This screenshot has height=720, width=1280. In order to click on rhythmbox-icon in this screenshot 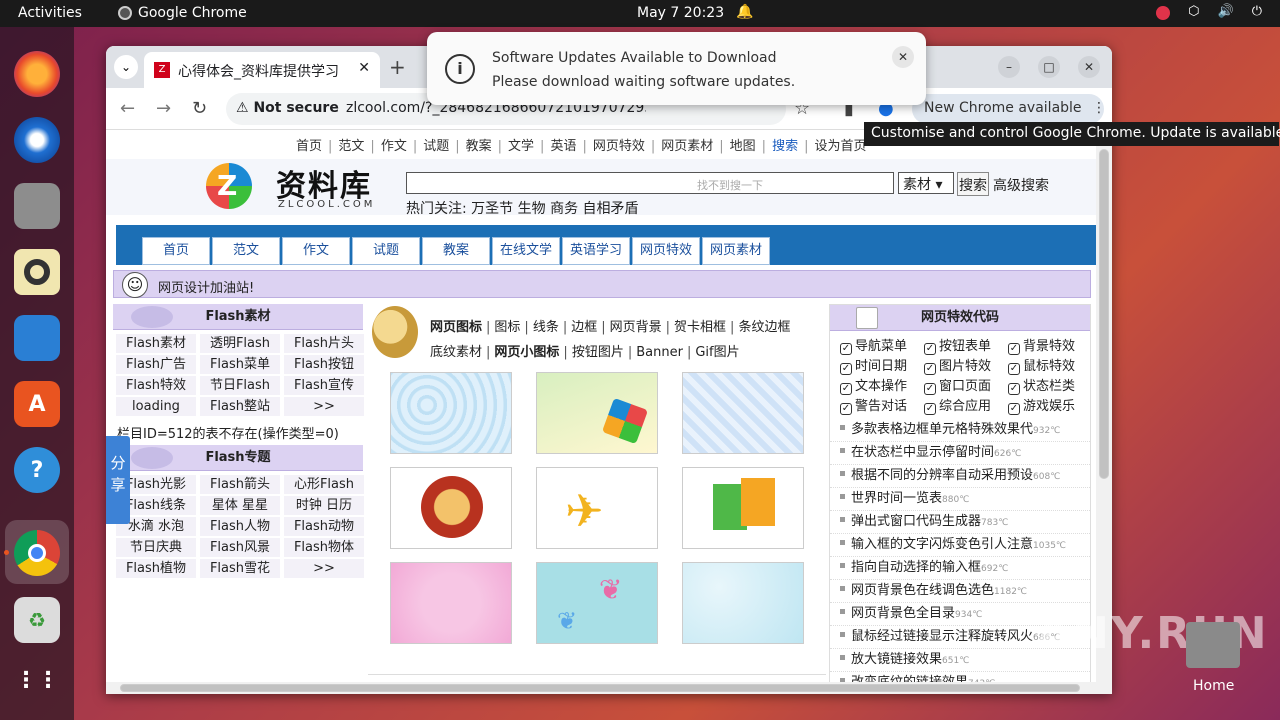, I will do `click(37, 272)`.